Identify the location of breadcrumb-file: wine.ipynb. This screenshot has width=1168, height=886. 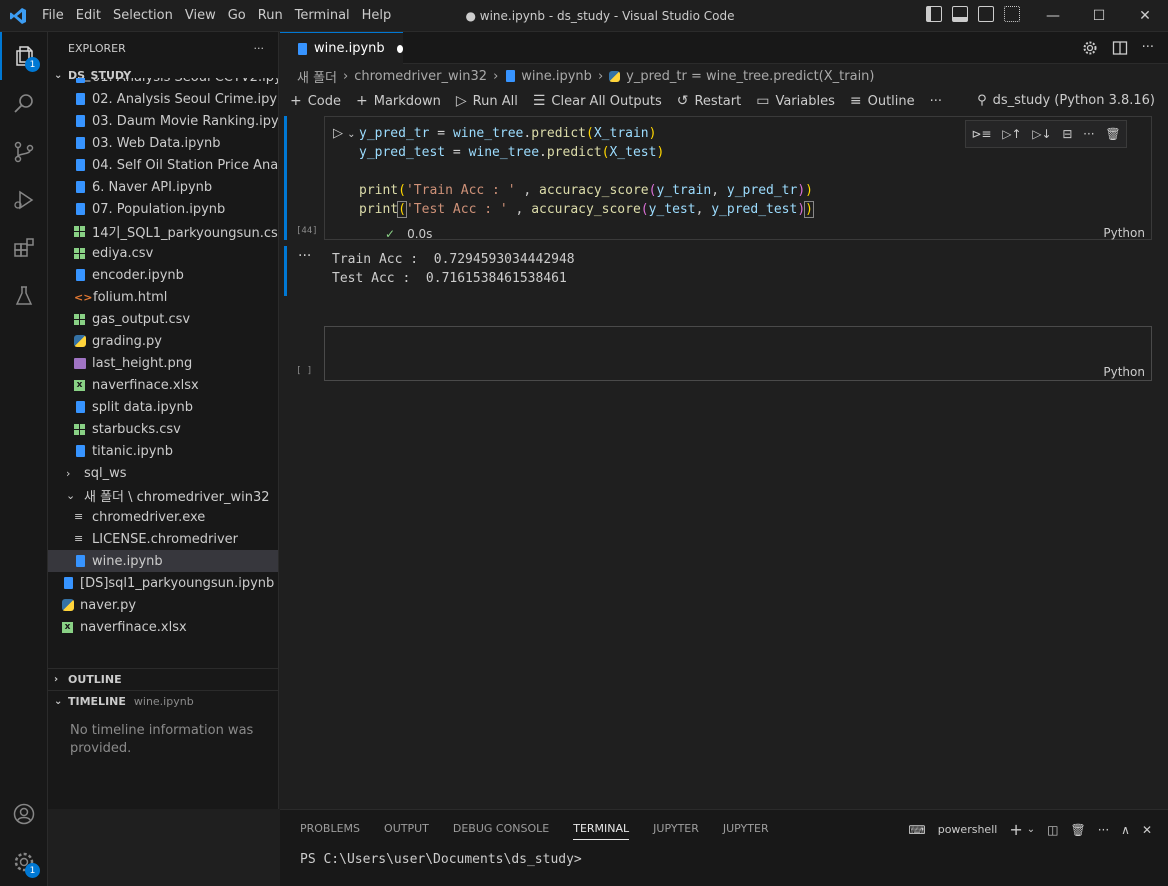
(556, 76).